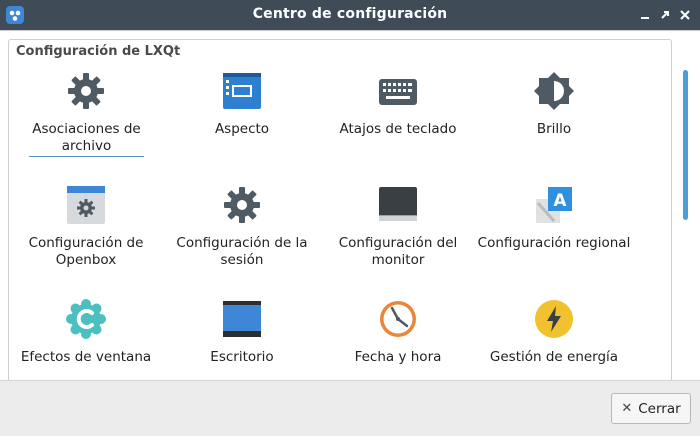 The image size is (700, 436). Describe the element at coordinates (86, 116) in the screenshot. I see `item-asociaciones-de-archivo: Asociaciones de archivo` at that location.